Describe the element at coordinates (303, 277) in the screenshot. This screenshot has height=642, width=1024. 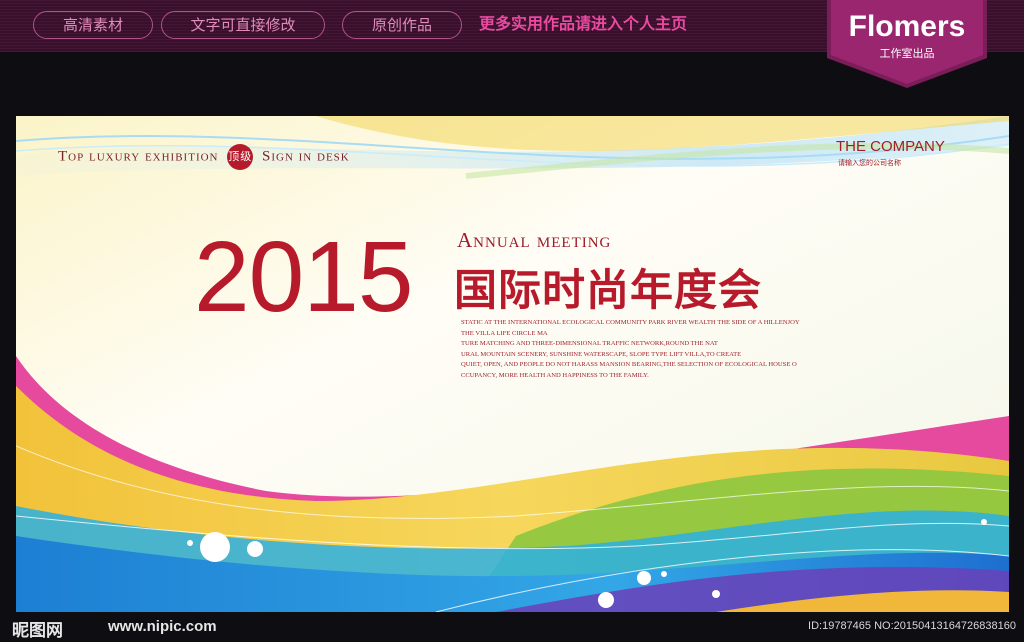
I see `poster-year: 2015` at that location.